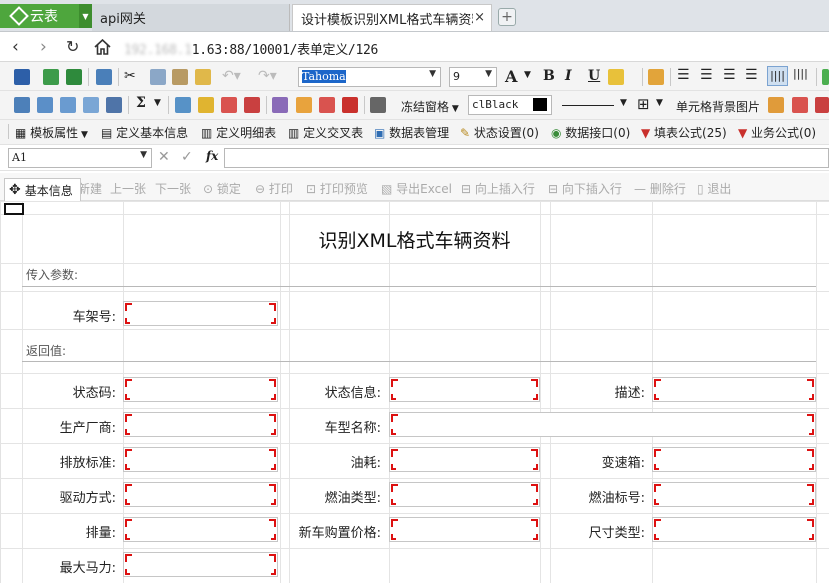 The height and width of the screenshot is (583, 829). I want to click on export-icon, so click(74, 77).